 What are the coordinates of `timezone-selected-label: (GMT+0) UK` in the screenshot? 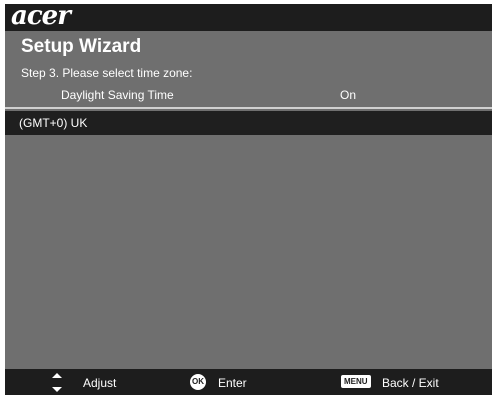 It's located at (53, 123).